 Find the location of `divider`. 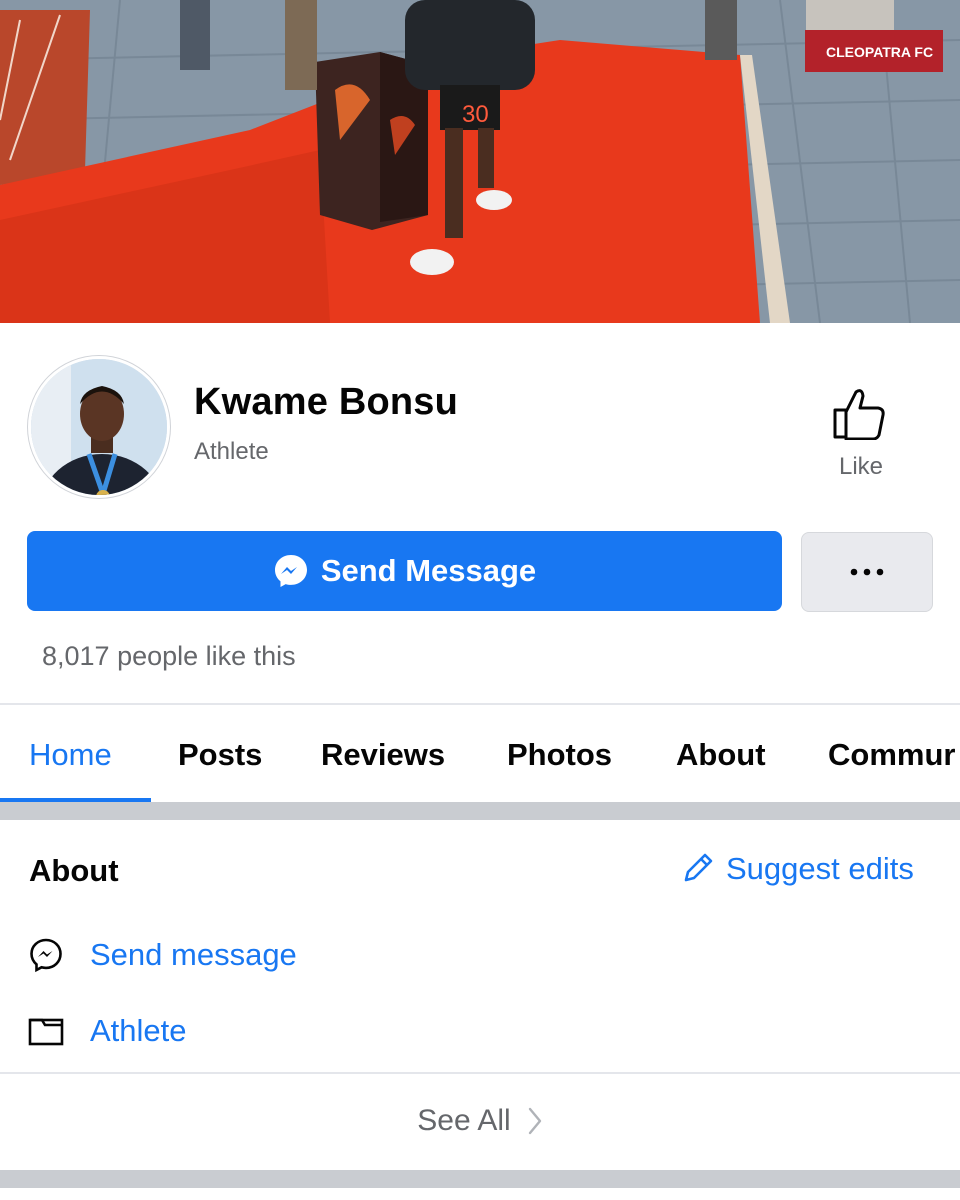

divider is located at coordinates (480, 1073).